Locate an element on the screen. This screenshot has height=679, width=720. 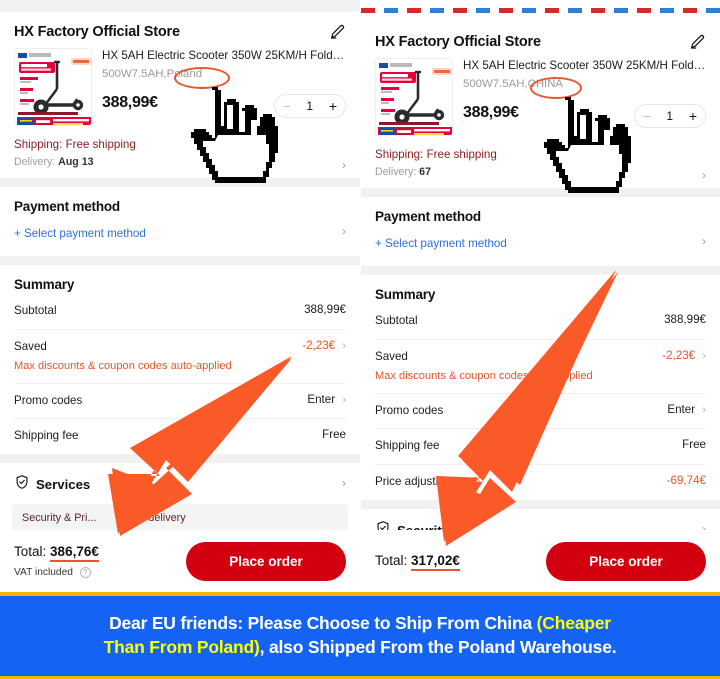
quantity-value: 1 is located at coordinates (670, 116).